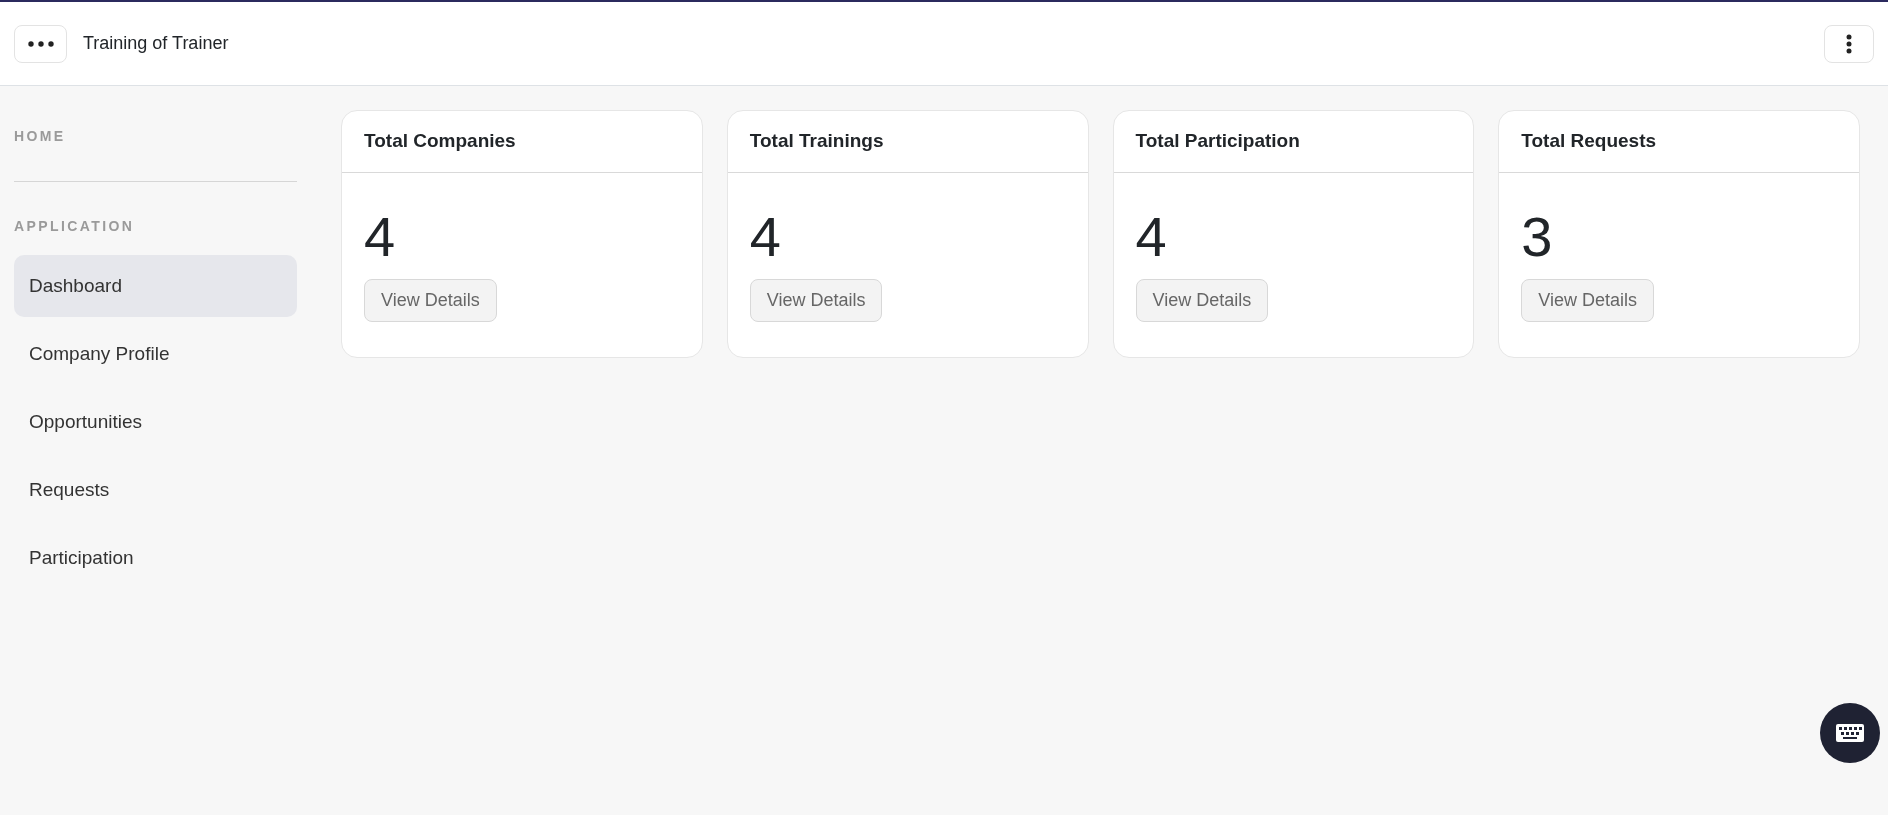 The image size is (1888, 815). I want to click on app-title: Training of Trainer, so click(156, 43).